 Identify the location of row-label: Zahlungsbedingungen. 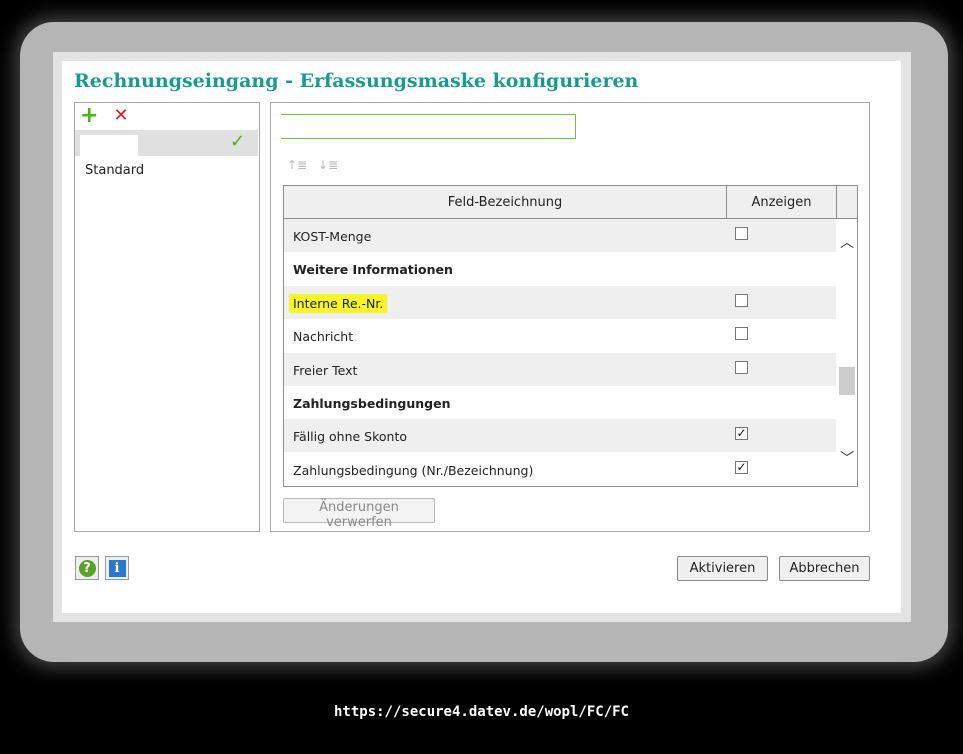
(372, 403).